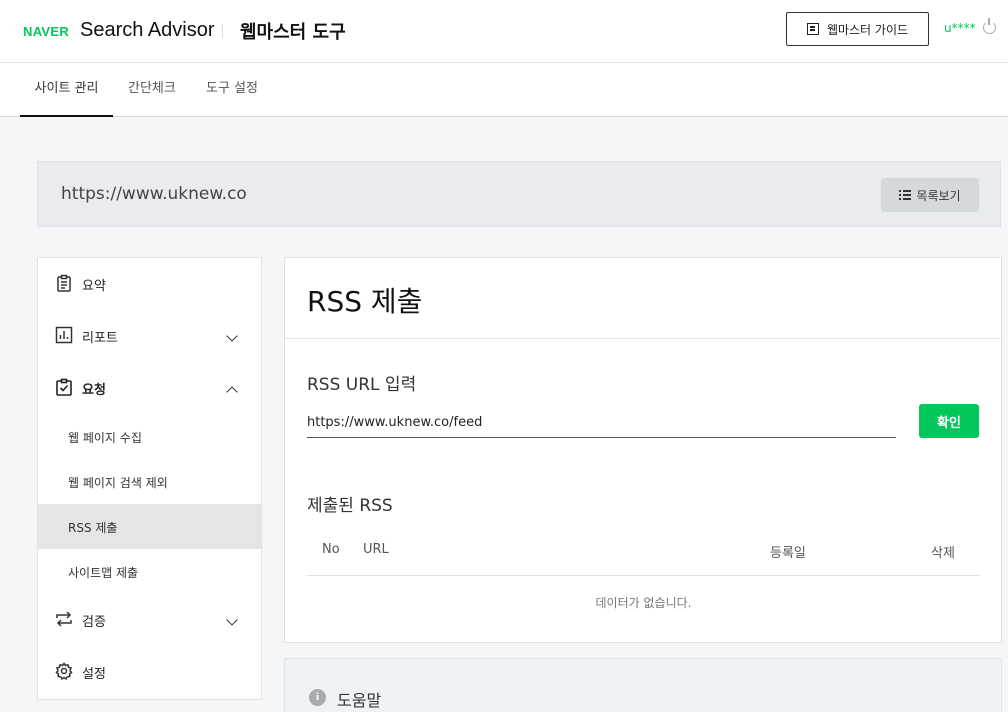 The height and width of the screenshot is (712, 1008). I want to click on rss-table-header: No URL 등록일 삭제, so click(643, 558).